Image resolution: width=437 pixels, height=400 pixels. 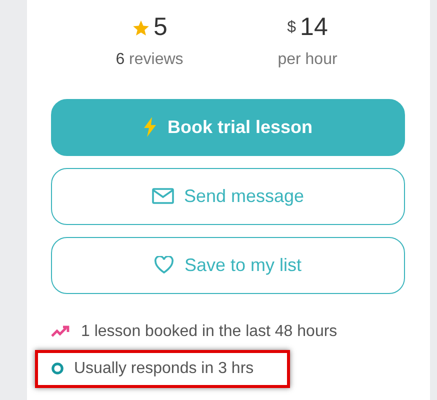 What do you see at coordinates (150, 127) in the screenshot?
I see `lightning-icon` at bounding box center [150, 127].